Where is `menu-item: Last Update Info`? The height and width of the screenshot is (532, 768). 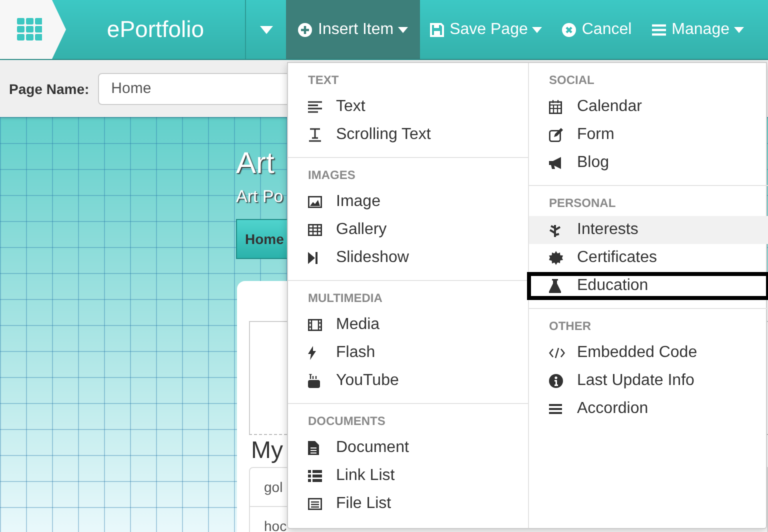 menu-item: Last Update Info is located at coordinates (648, 381).